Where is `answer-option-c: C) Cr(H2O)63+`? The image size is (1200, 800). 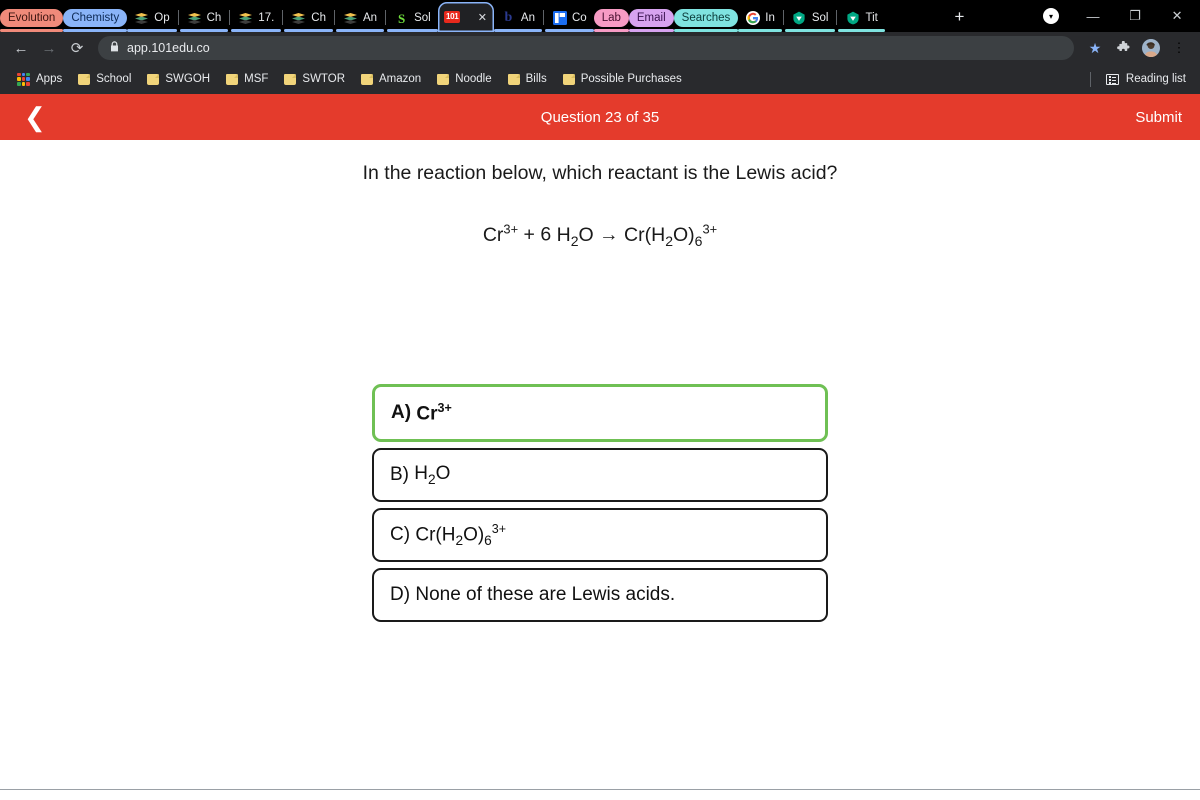
answer-option-c: C) Cr(H2O)63+ is located at coordinates (600, 535).